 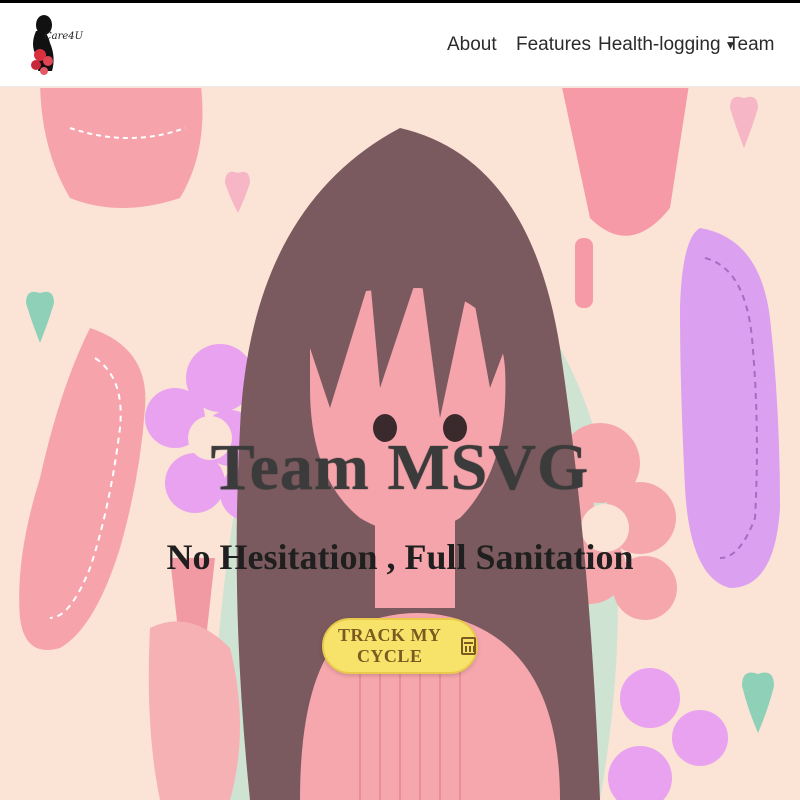 I want to click on nav-about-link: About, so click(x=472, y=45).